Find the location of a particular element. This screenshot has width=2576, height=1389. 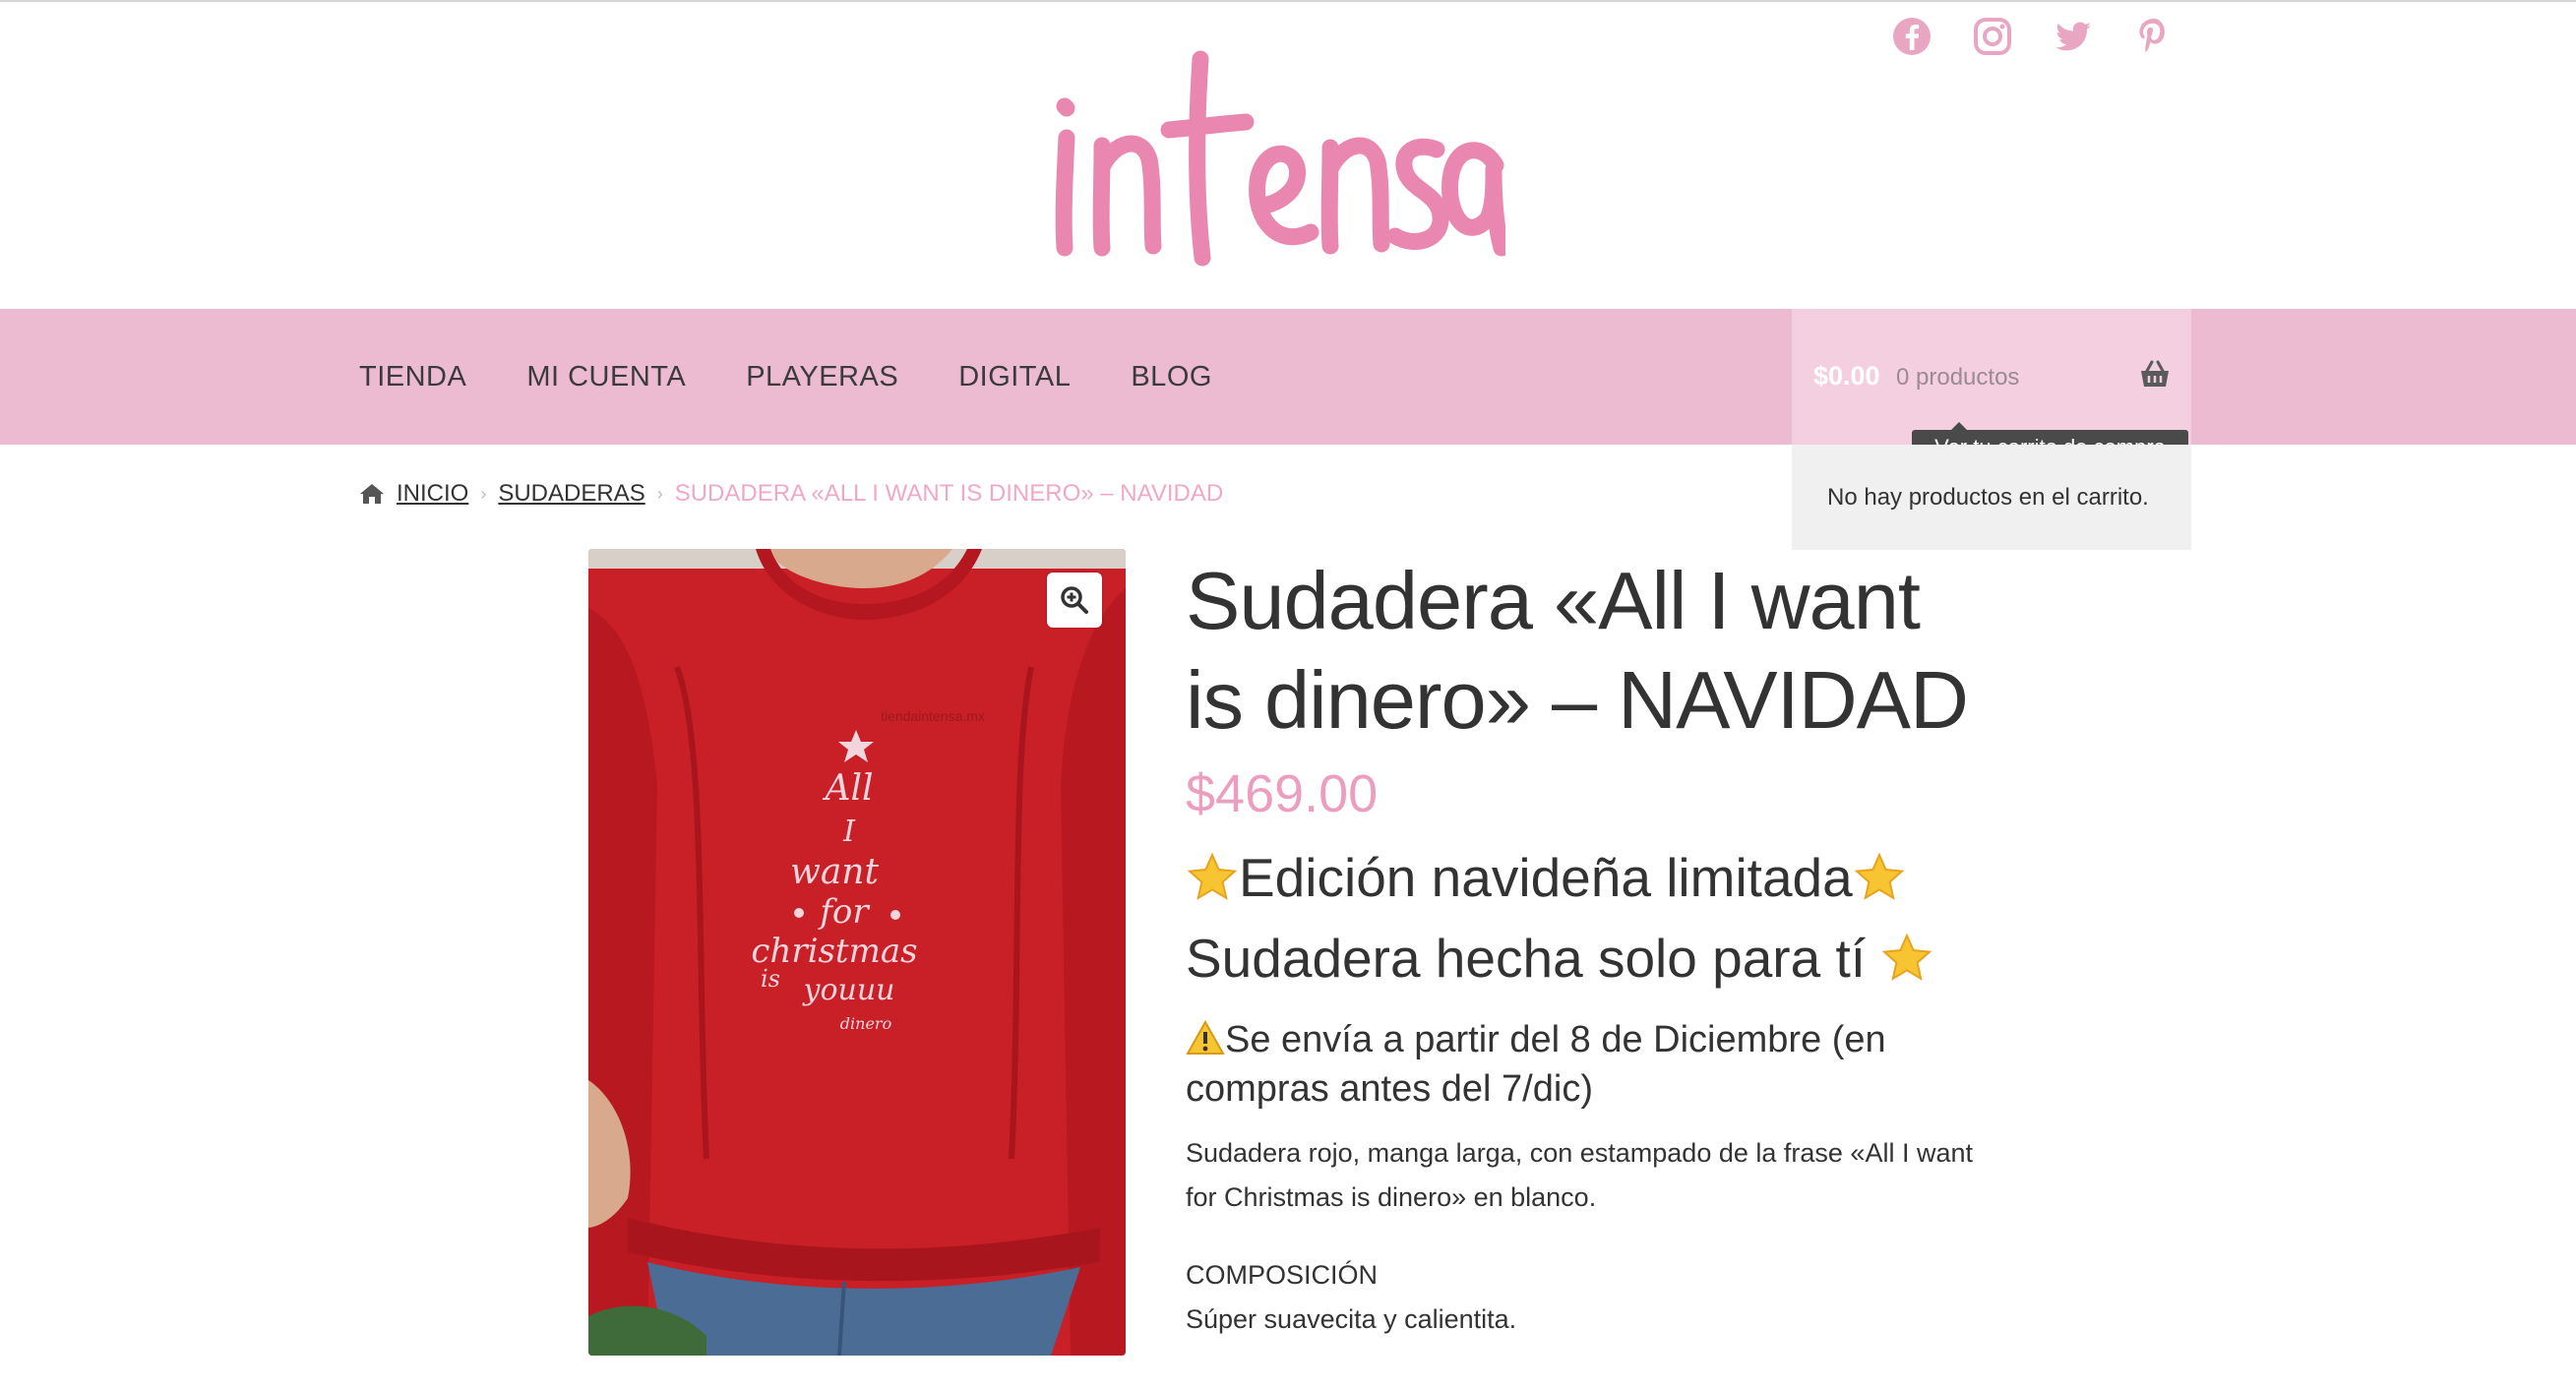

limited-edition-heading: Edición navideña limitada is located at coordinates (1579, 877).